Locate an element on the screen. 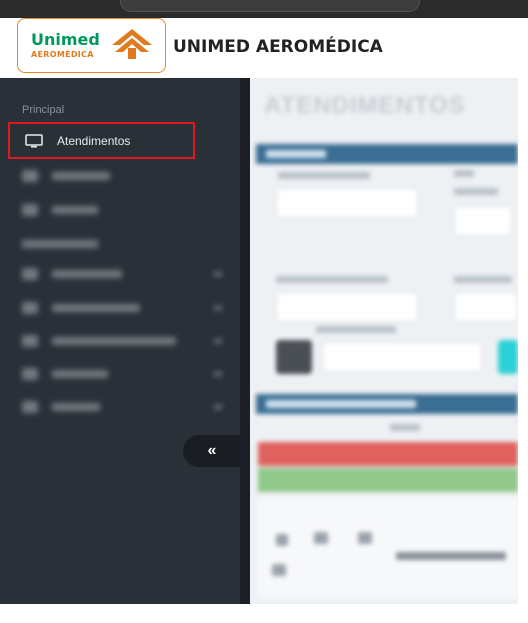  status-row-red is located at coordinates (388, 454).